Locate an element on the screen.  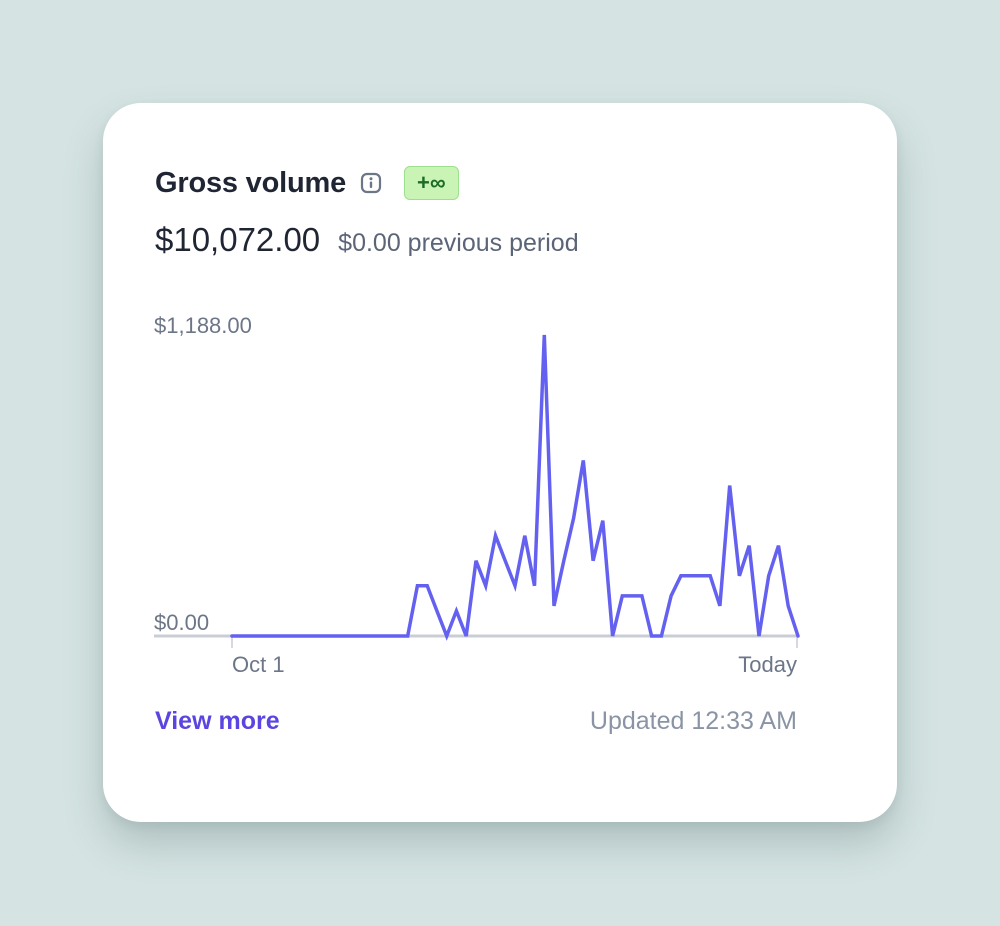
info-icon-glyph is located at coordinates (371, 183).